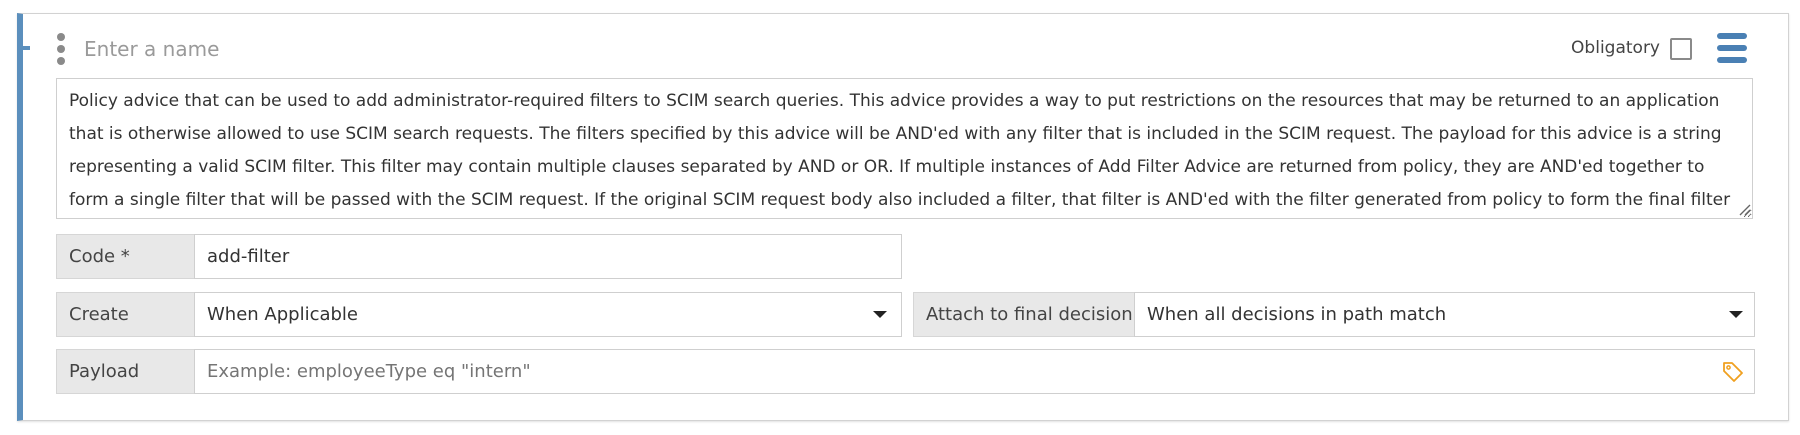  What do you see at coordinates (1297, 314) in the screenshot?
I see `attach-select-value: When all decisions in path match` at bounding box center [1297, 314].